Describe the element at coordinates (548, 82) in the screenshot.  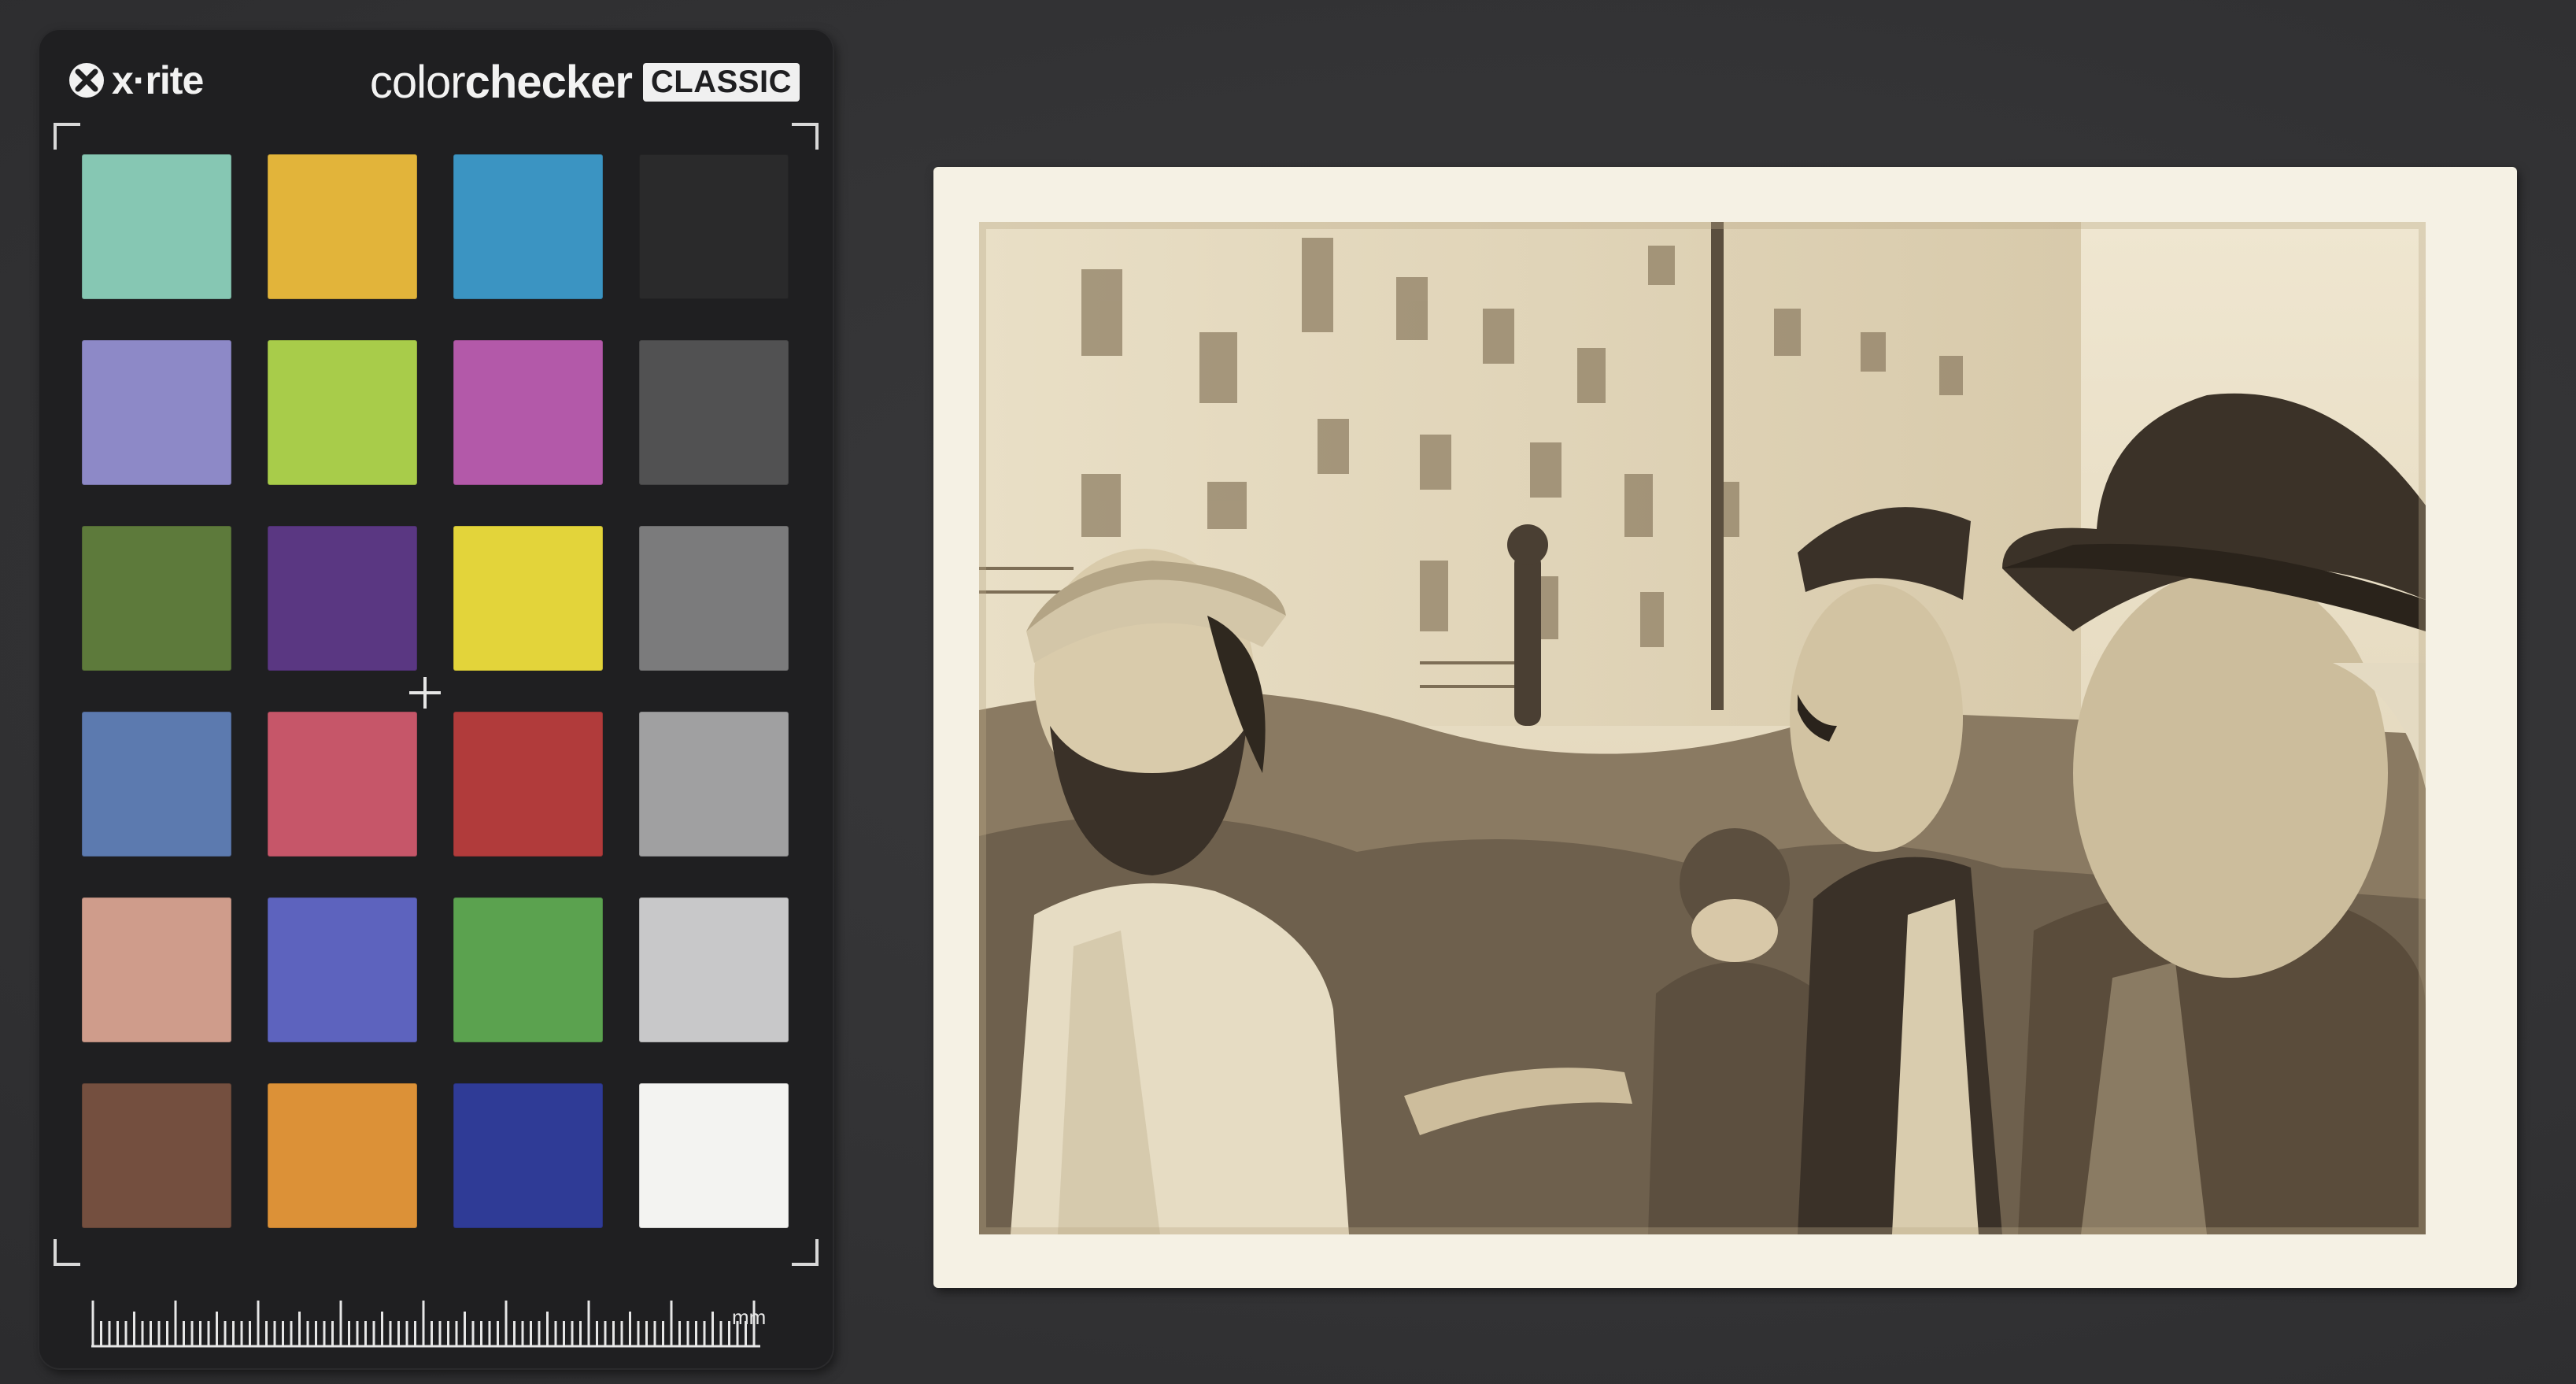
I see `product-name-bold: checker` at that location.